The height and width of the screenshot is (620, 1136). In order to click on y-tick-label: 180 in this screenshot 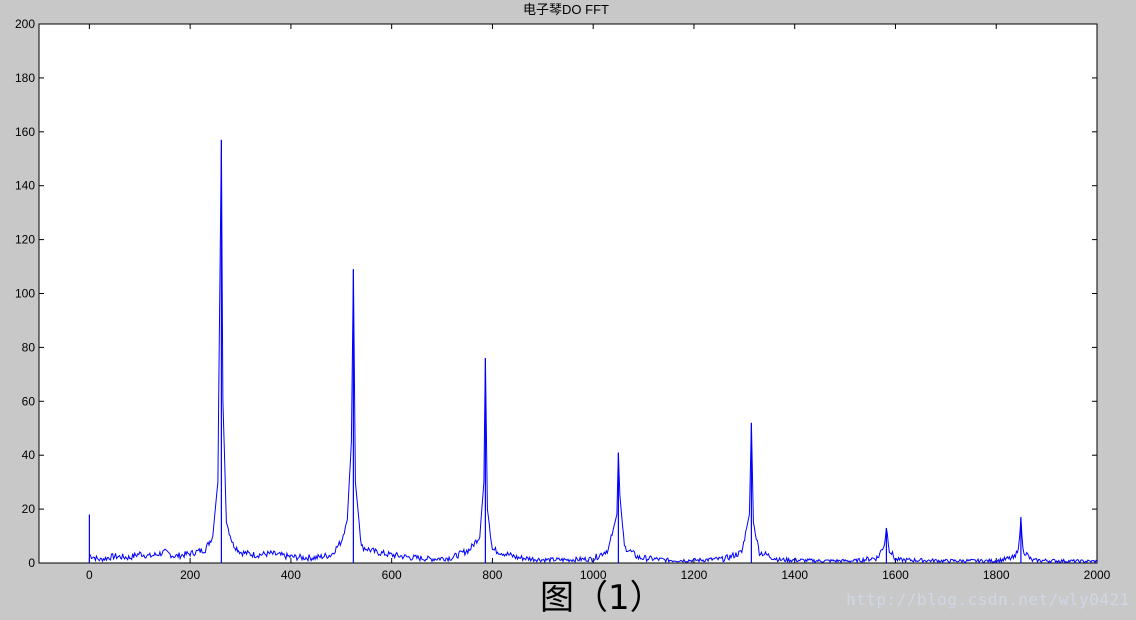, I will do `click(25, 78)`.